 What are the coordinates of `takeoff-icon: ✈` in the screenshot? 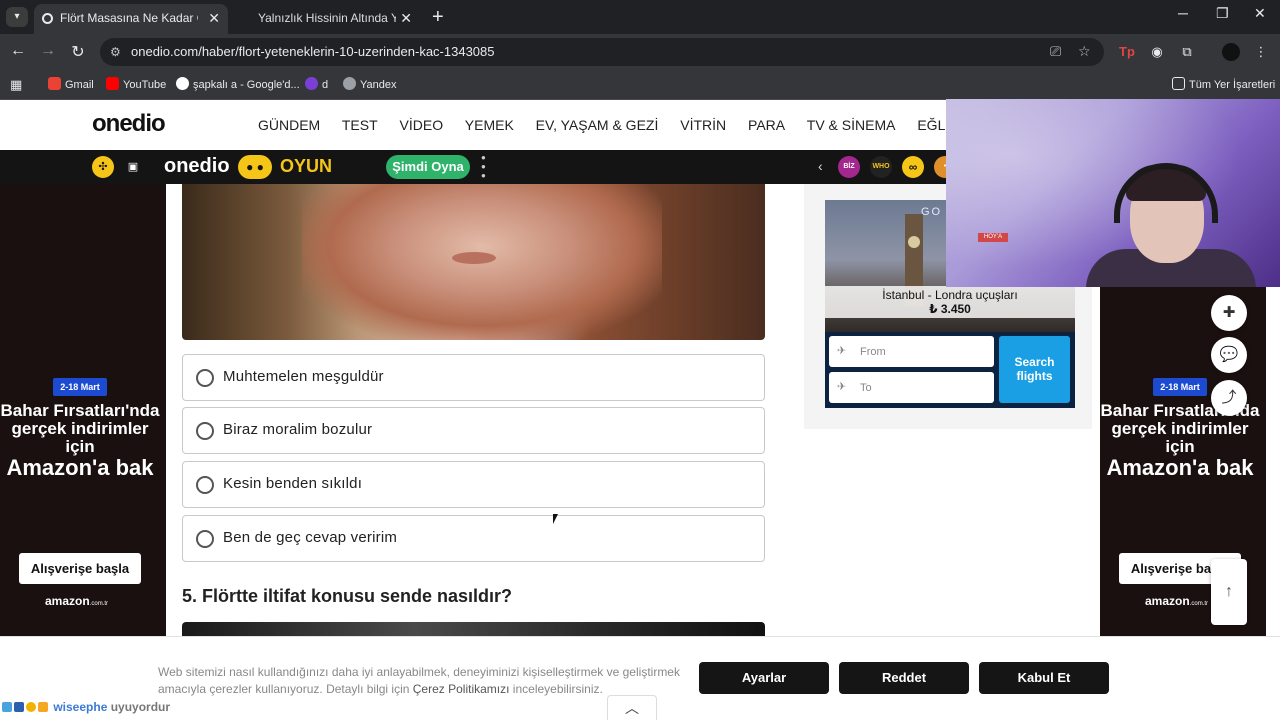 It's located at (842, 351).